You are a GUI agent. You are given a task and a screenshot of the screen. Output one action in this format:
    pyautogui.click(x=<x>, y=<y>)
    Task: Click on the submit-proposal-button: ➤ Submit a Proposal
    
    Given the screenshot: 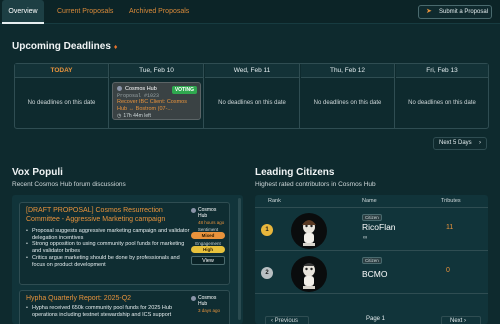 What is the action you would take?
    pyautogui.click(x=455, y=12)
    